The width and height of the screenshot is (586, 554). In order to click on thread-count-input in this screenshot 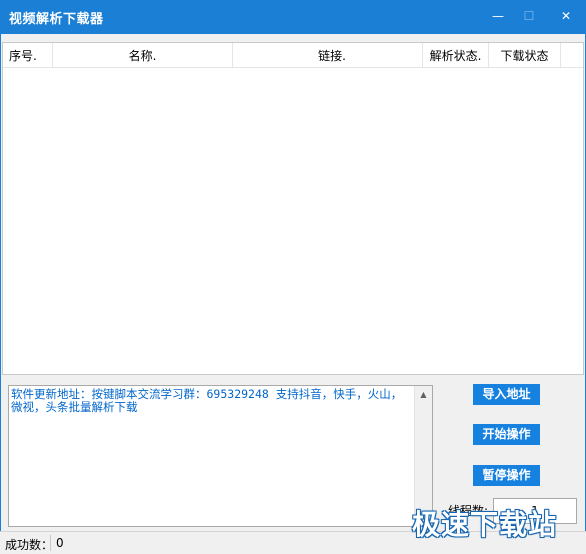, I will do `click(535, 511)`.